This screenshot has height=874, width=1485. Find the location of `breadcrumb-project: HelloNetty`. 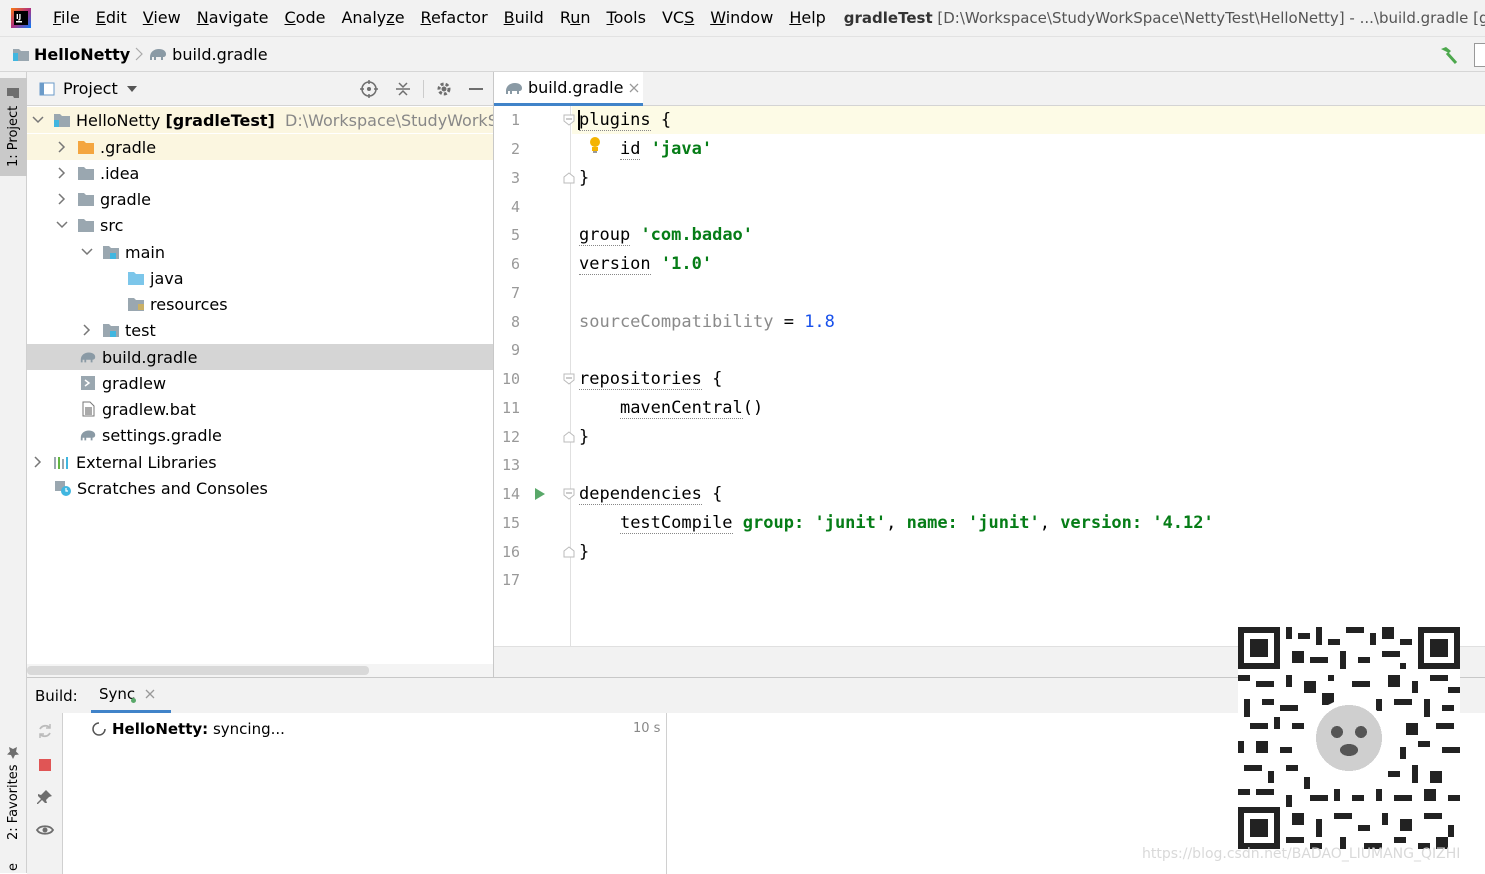

breadcrumb-project: HelloNetty is located at coordinates (71, 54).